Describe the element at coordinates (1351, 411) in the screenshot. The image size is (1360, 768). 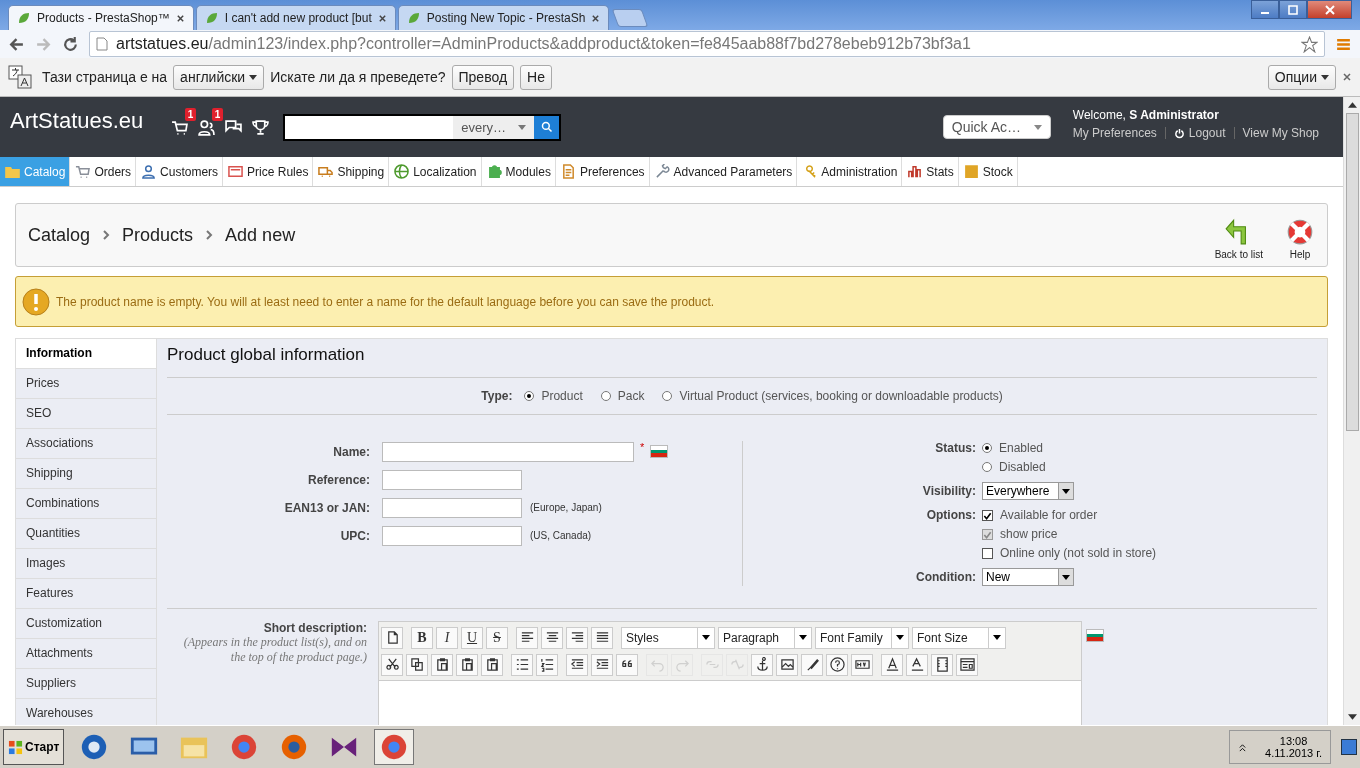
I see `scrollbar` at that location.